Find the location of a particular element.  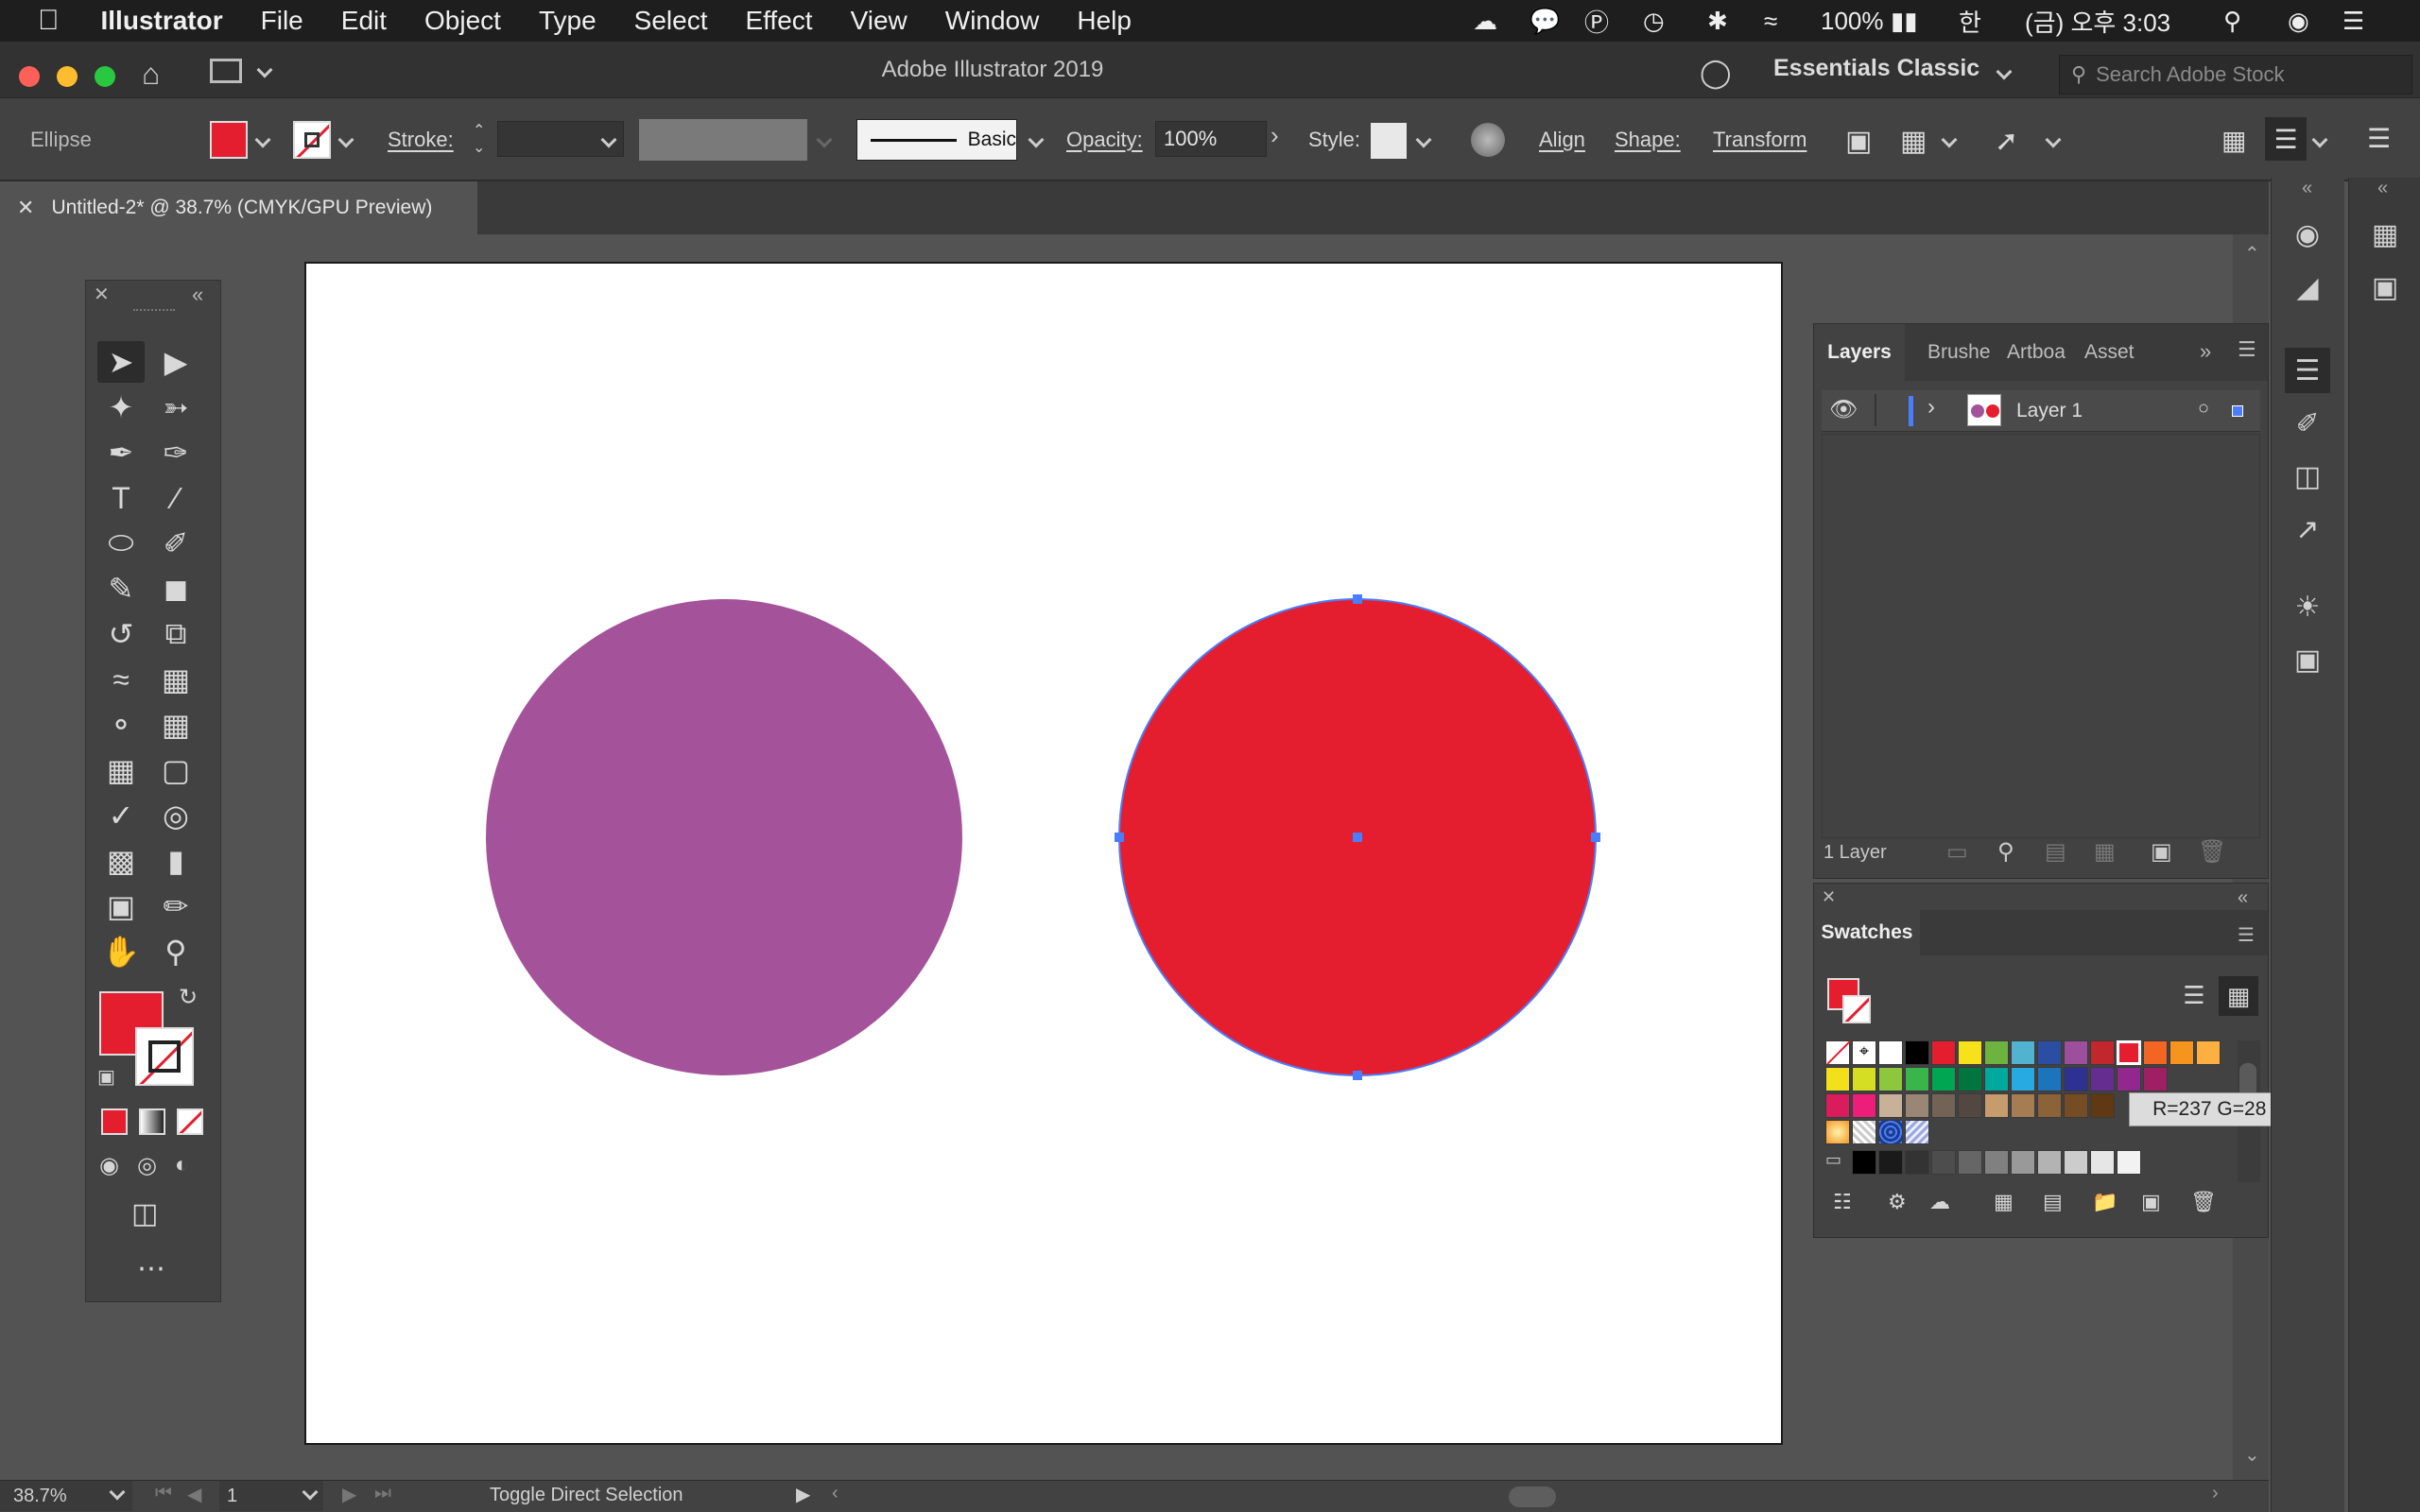

scroll-up-icon: ⌃ is located at coordinates (2252, 254).